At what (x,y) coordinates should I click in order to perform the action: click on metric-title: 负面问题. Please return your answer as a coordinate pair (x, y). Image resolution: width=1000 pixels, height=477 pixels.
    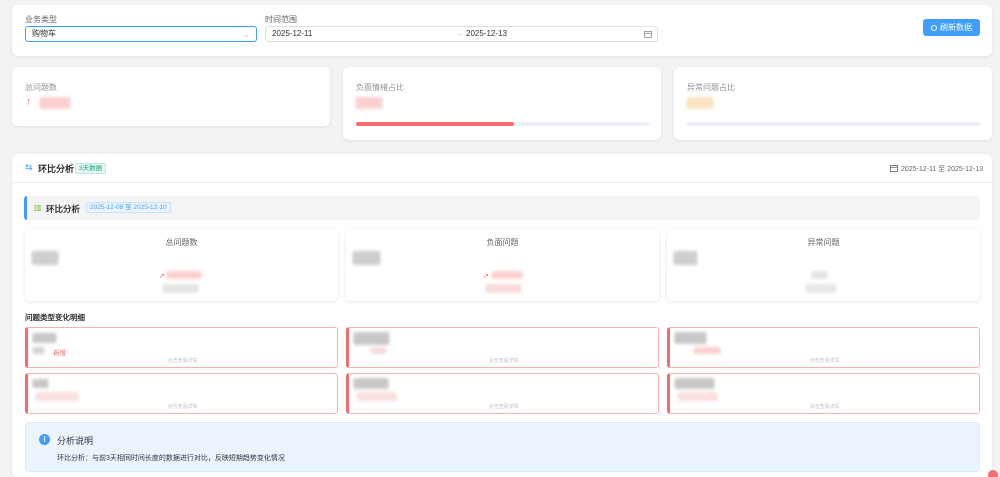
    Looking at the image, I should click on (502, 242).